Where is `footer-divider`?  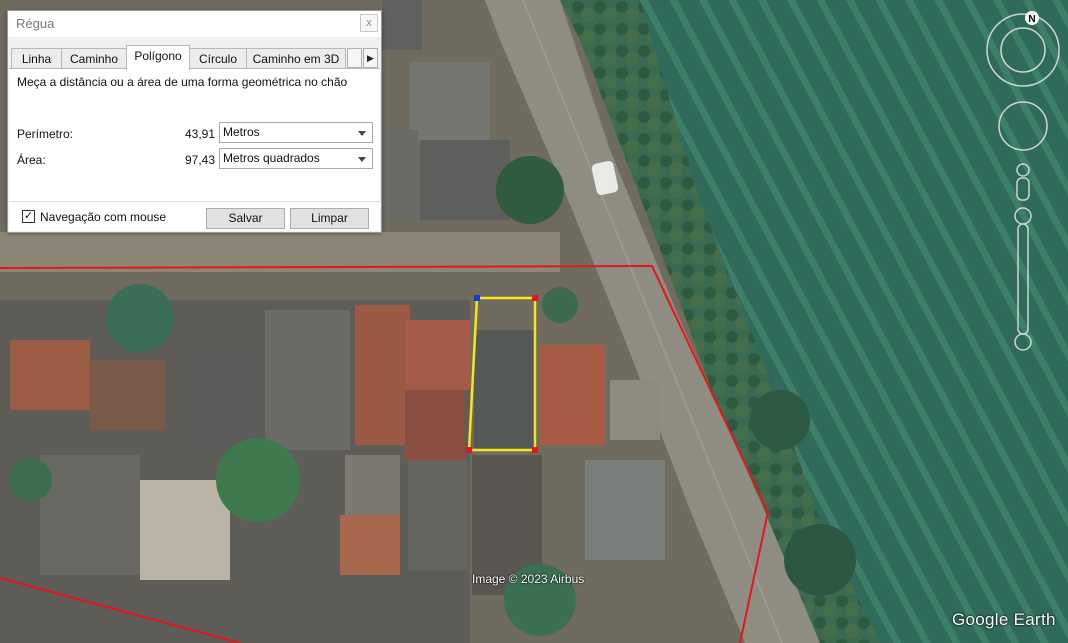
footer-divider is located at coordinates (194, 201).